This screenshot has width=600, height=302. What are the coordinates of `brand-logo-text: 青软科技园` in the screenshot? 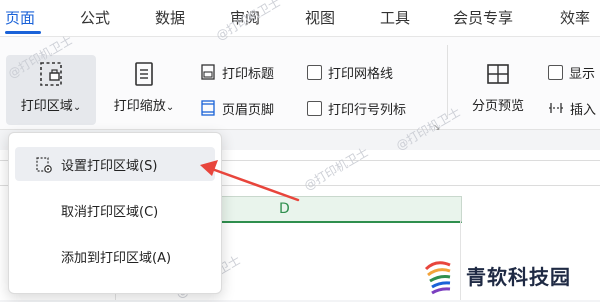 It's located at (518, 276).